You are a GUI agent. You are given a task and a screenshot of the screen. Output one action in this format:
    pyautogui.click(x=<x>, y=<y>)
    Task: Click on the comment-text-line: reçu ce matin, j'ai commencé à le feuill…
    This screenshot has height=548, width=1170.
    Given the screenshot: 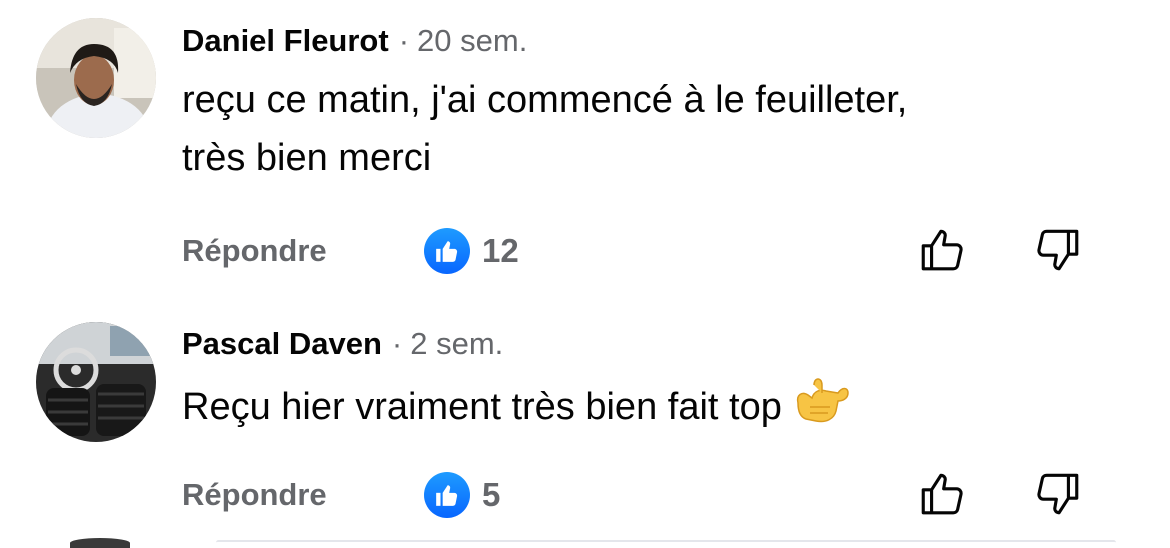 What is the action you would take?
    pyautogui.click(x=545, y=100)
    